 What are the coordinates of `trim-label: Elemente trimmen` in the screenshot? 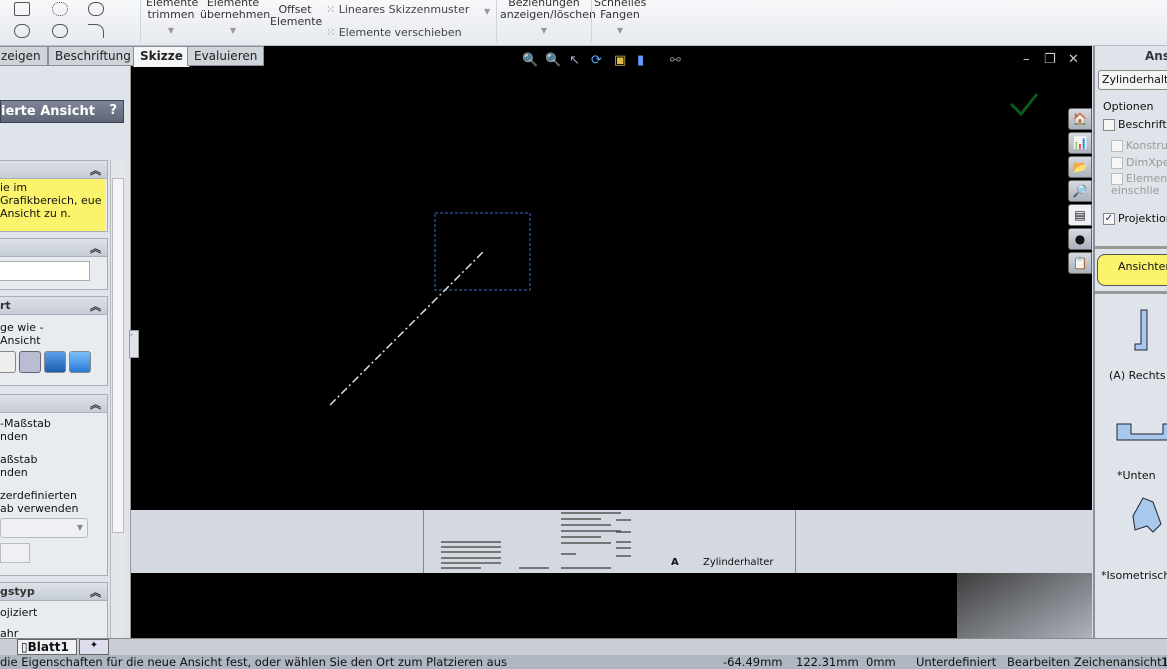 It's located at (172, 10).